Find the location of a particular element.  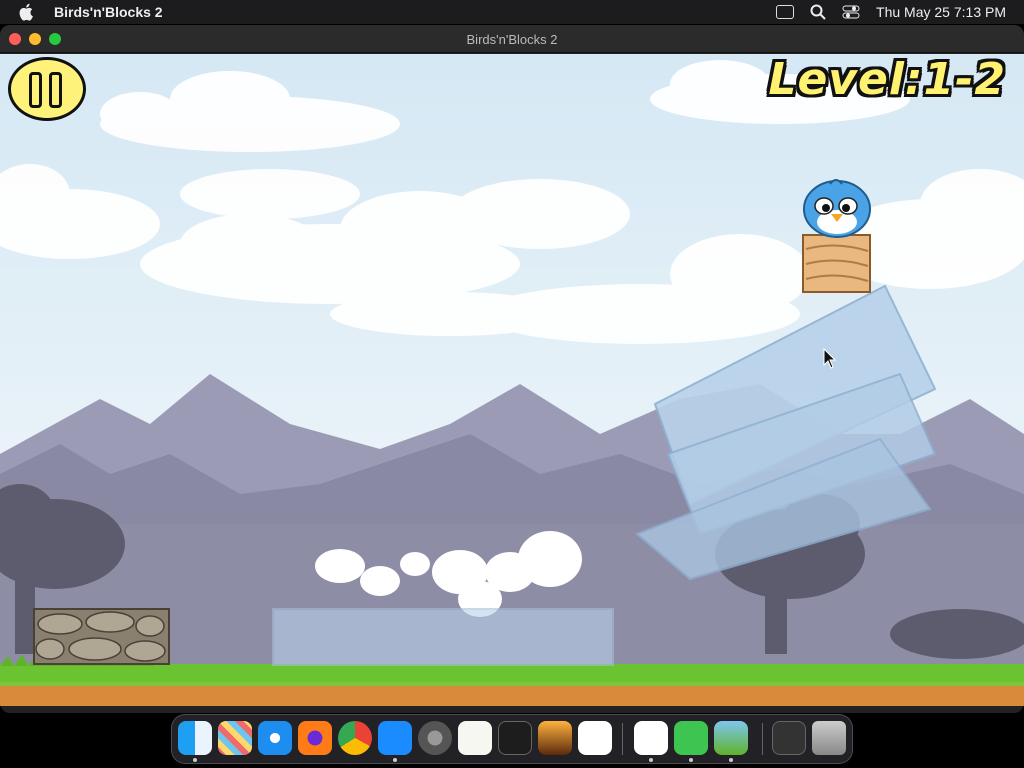

birds-n-blocks-icon is located at coordinates (731, 738).